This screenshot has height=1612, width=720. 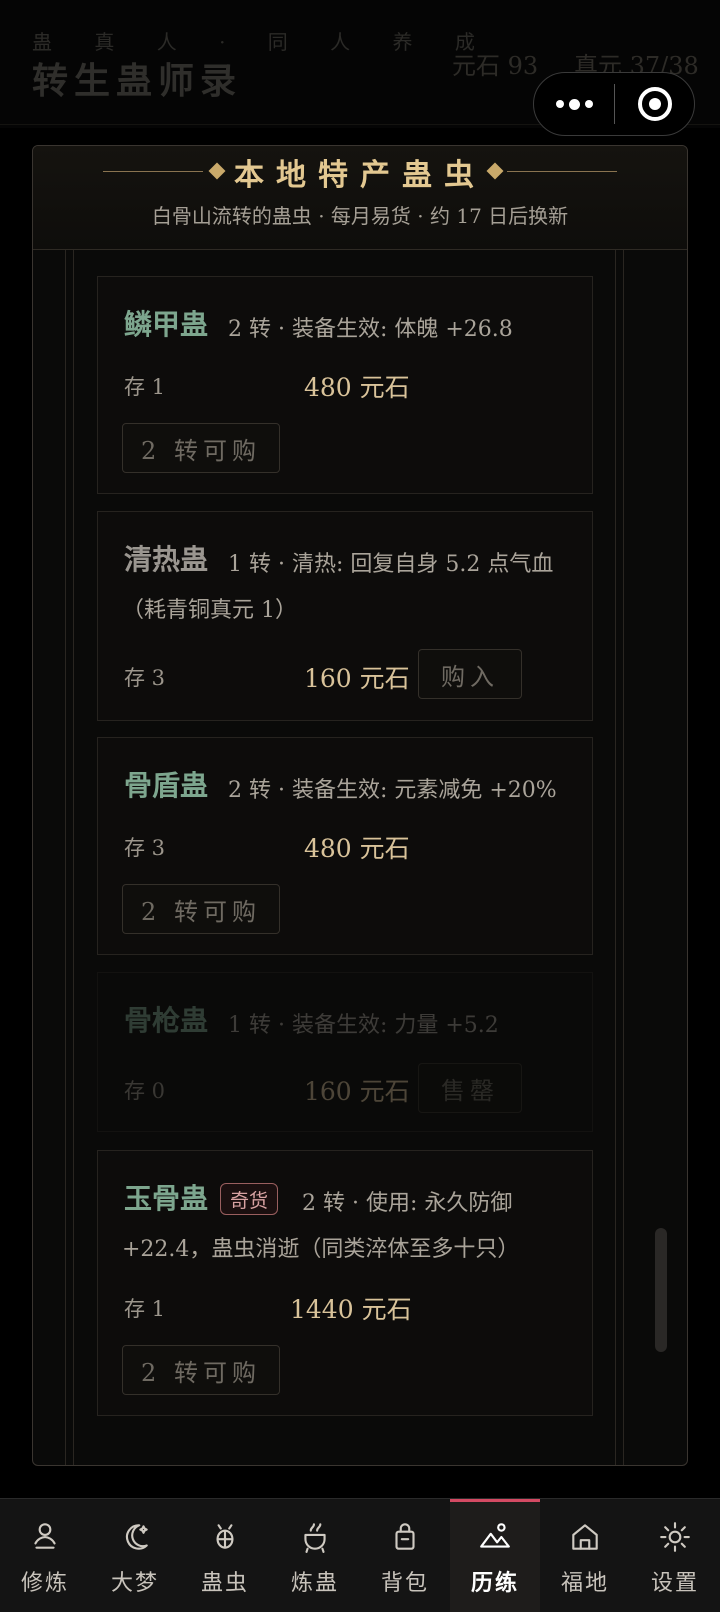 What do you see at coordinates (135, 1555) in the screenshot?
I see `tab-dream: 大梦` at bounding box center [135, 1555].